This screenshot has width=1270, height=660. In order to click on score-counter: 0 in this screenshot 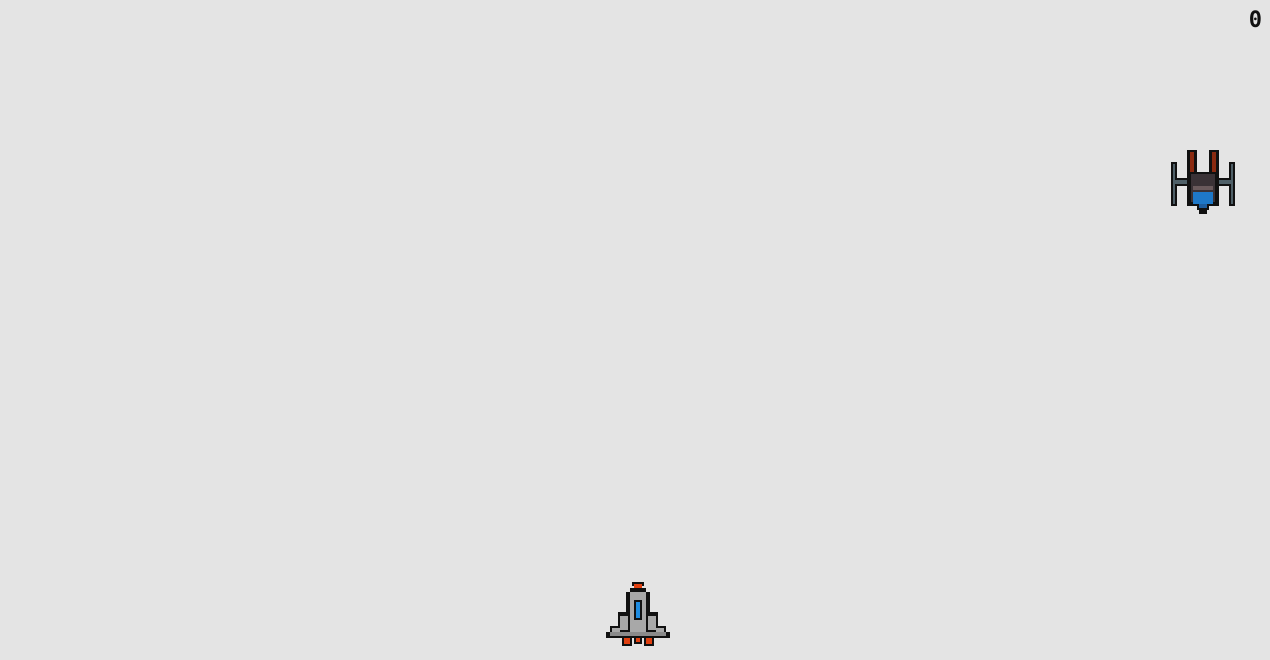, I will do `click(1255, 20)`.